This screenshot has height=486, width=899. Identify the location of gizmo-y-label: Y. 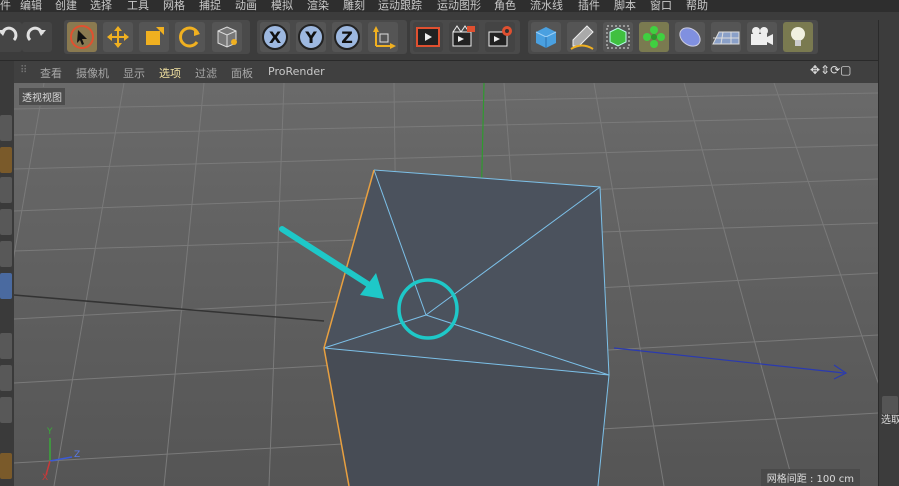
(50, 432).